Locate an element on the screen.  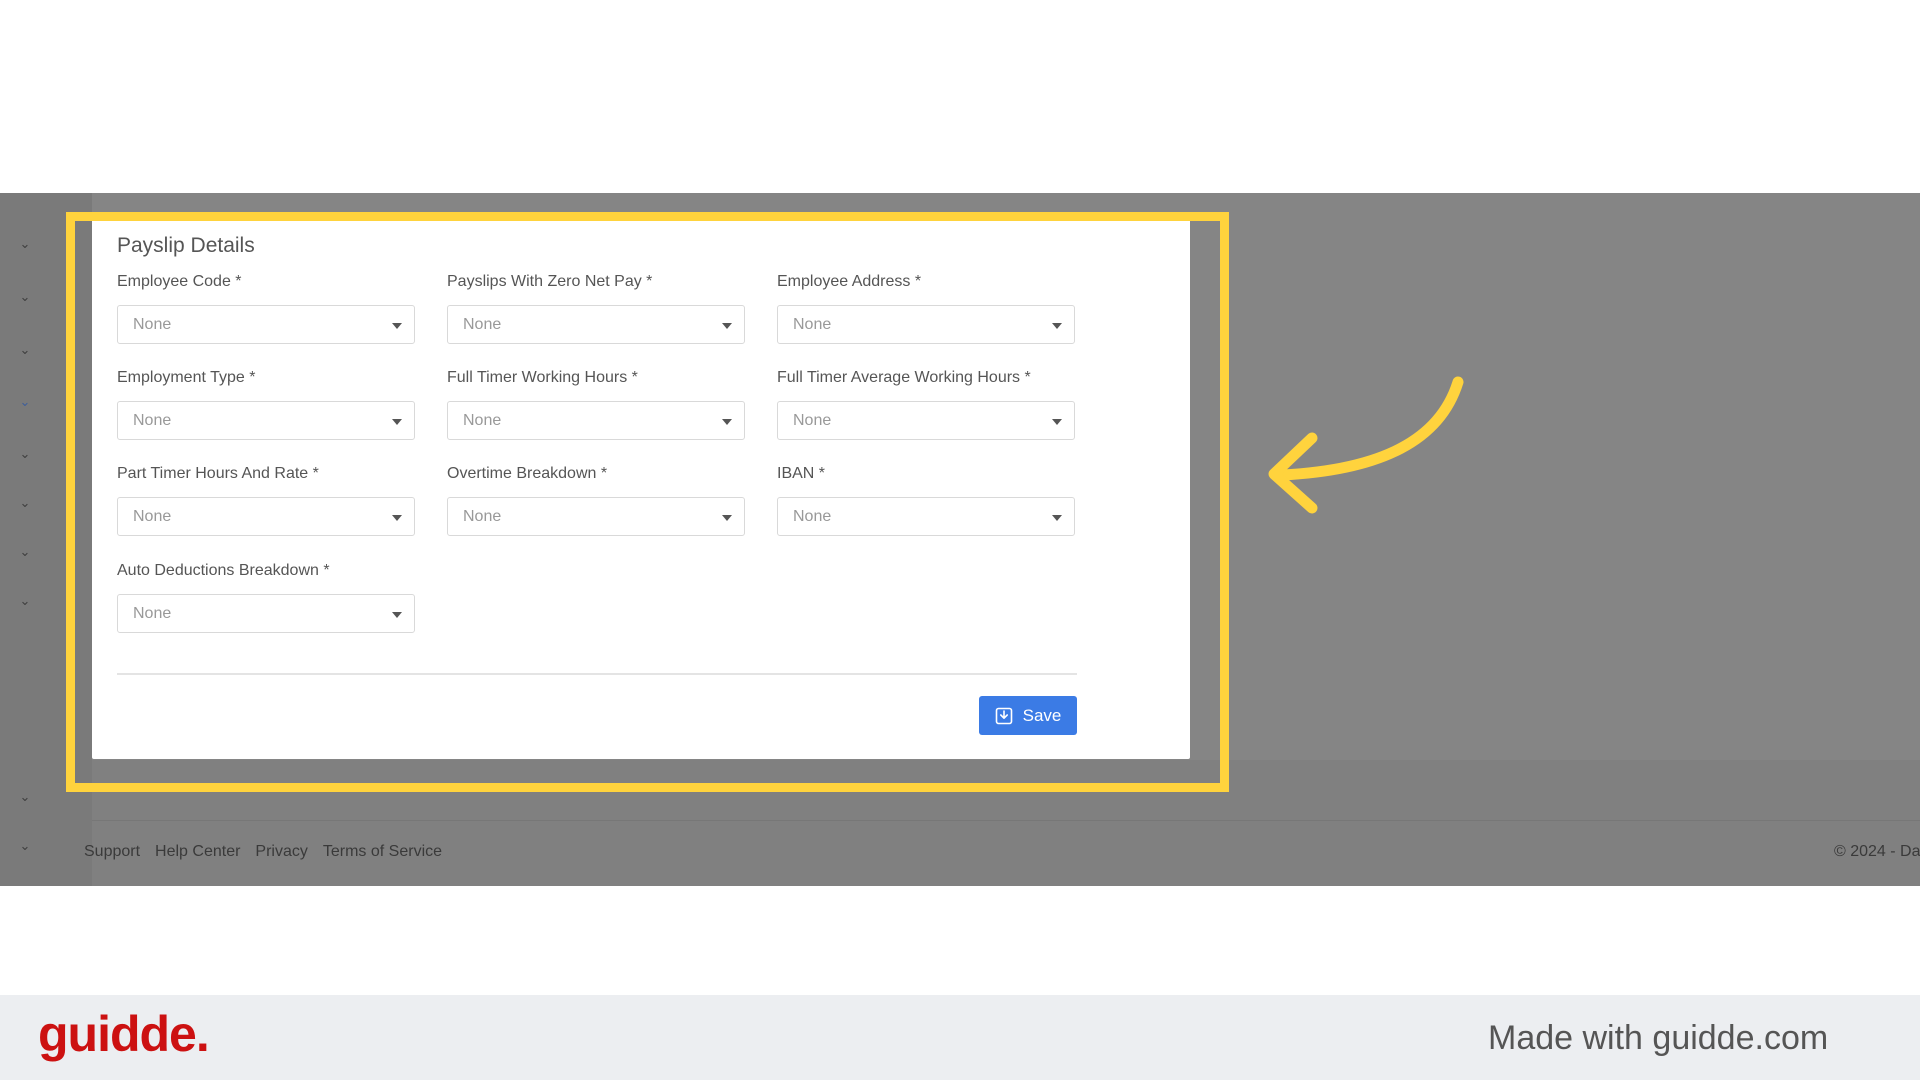
field-label-auto-deductions: Auto Deductions Breakdown * is located at coordinates (223, 570).